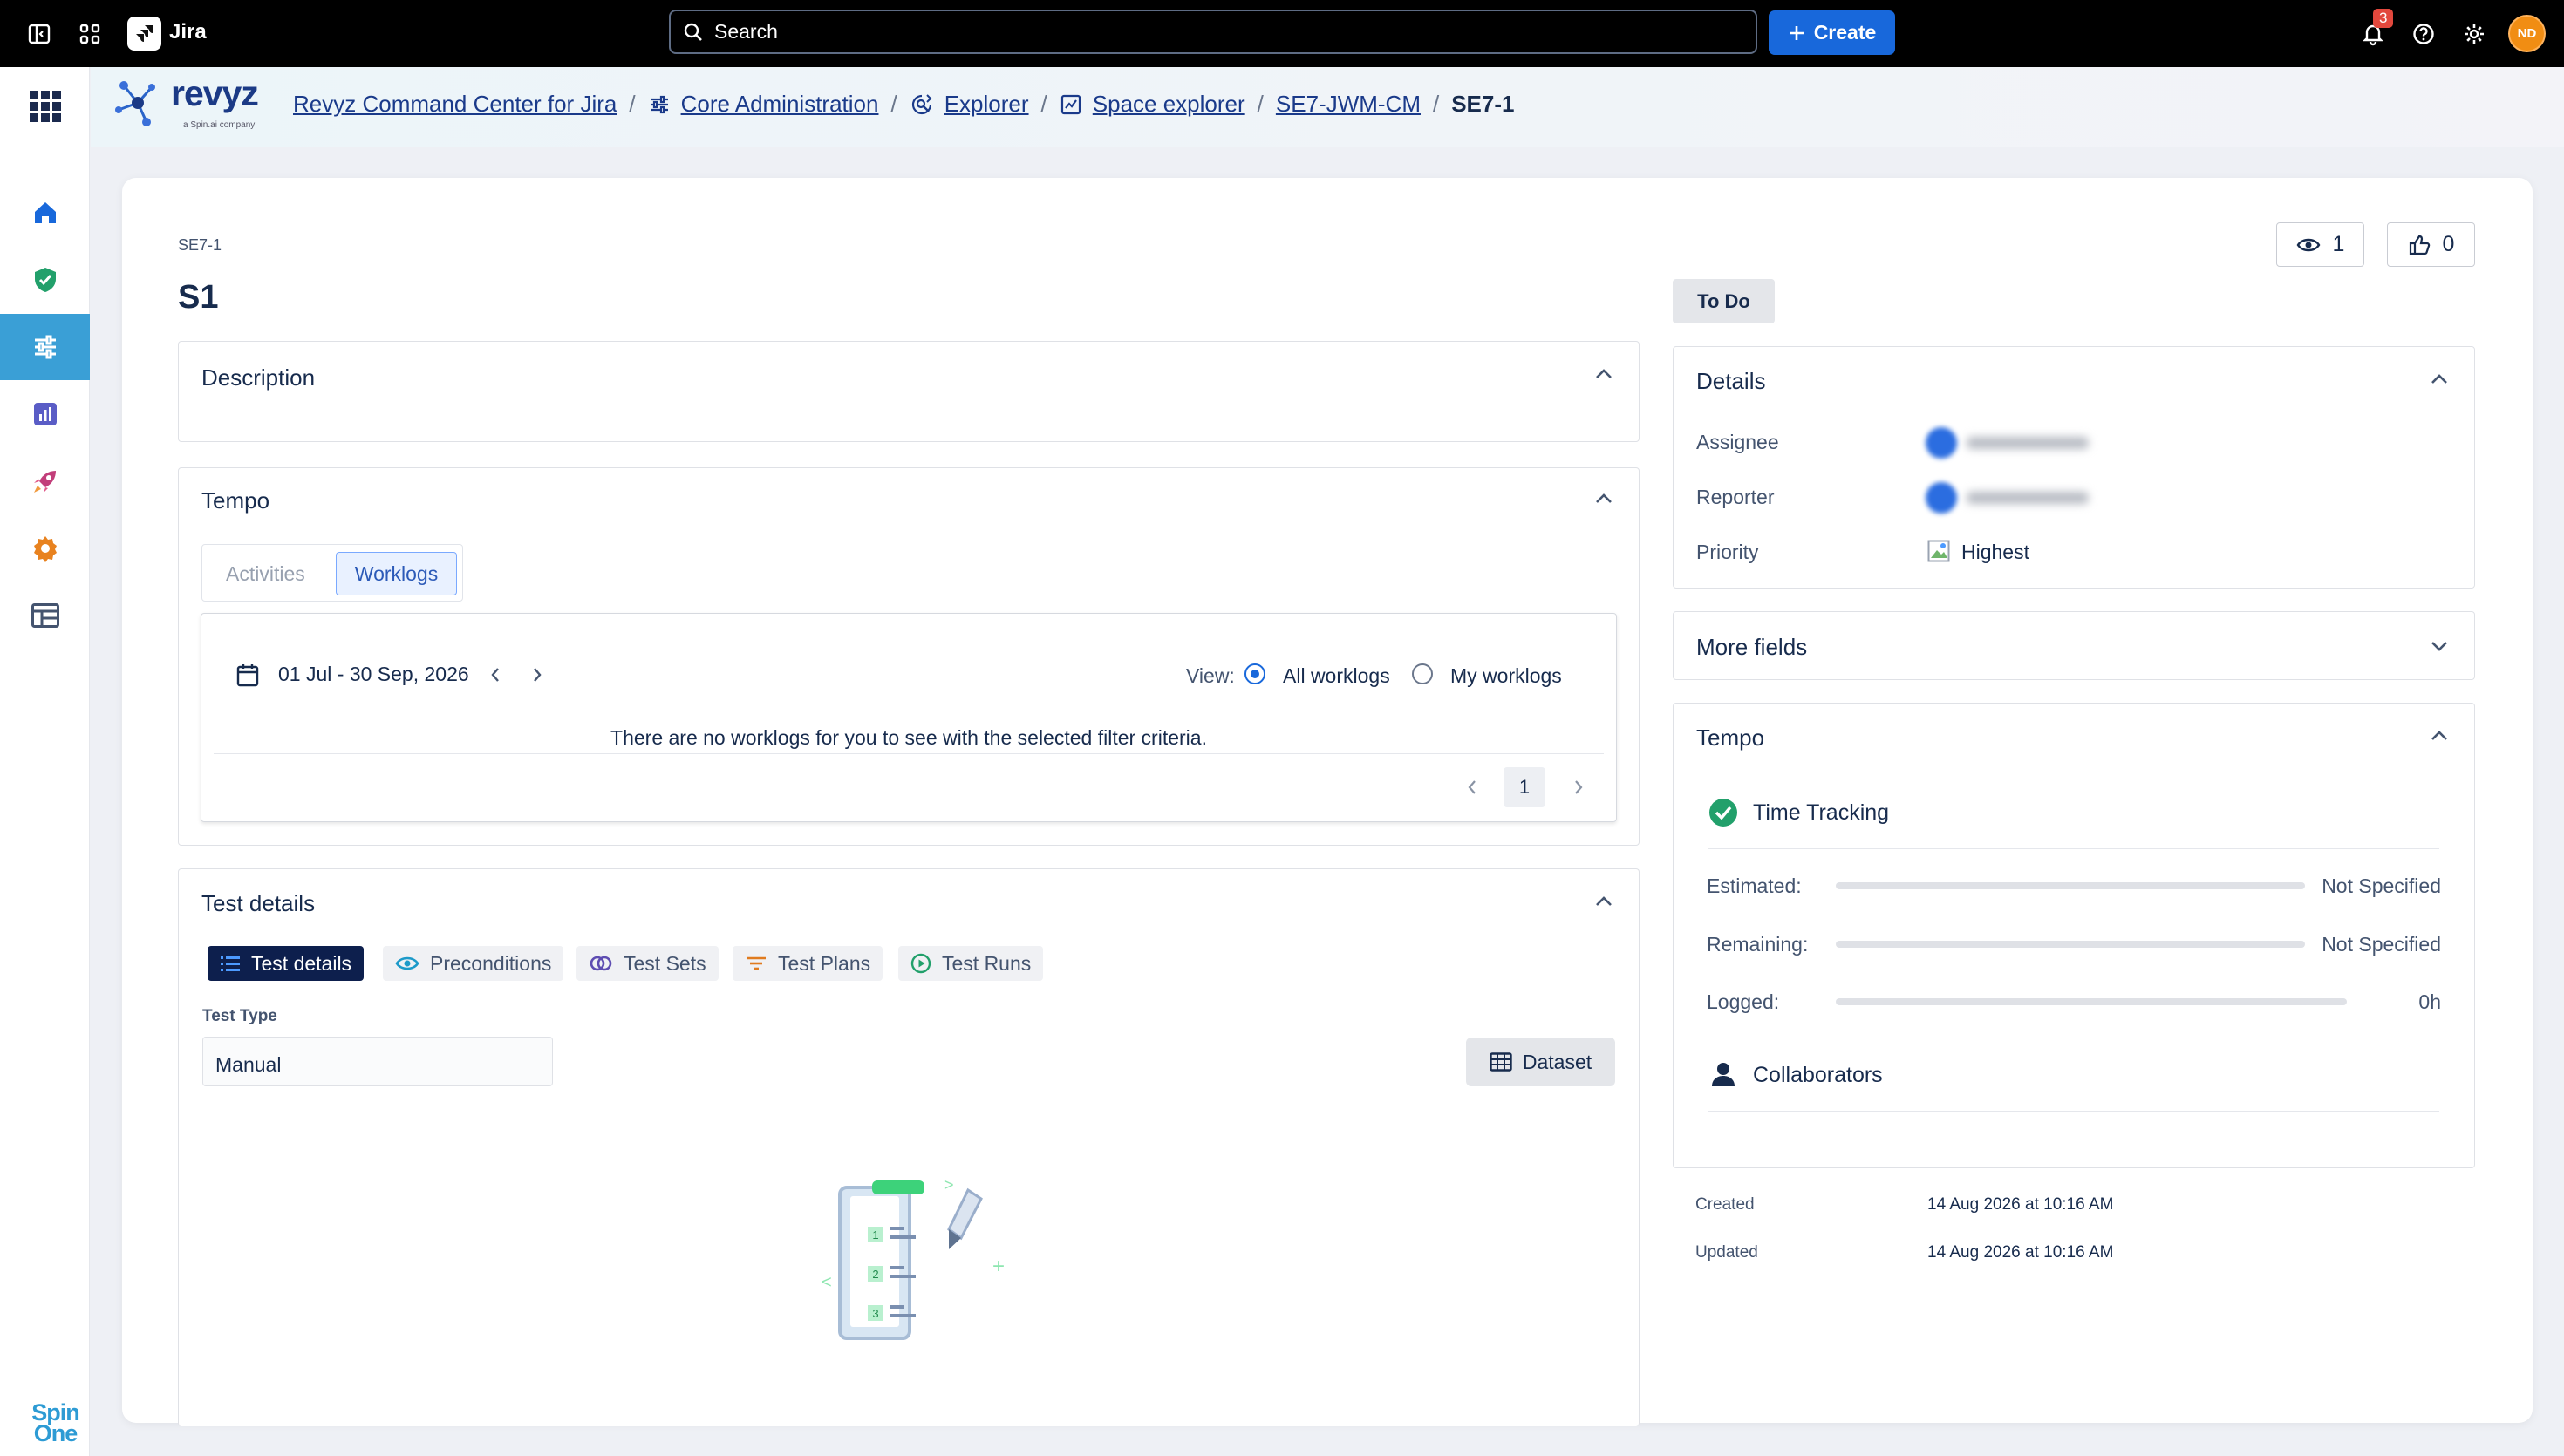 The image size is (2564, 1456). I want to click on home-icon, so click(45, 213).